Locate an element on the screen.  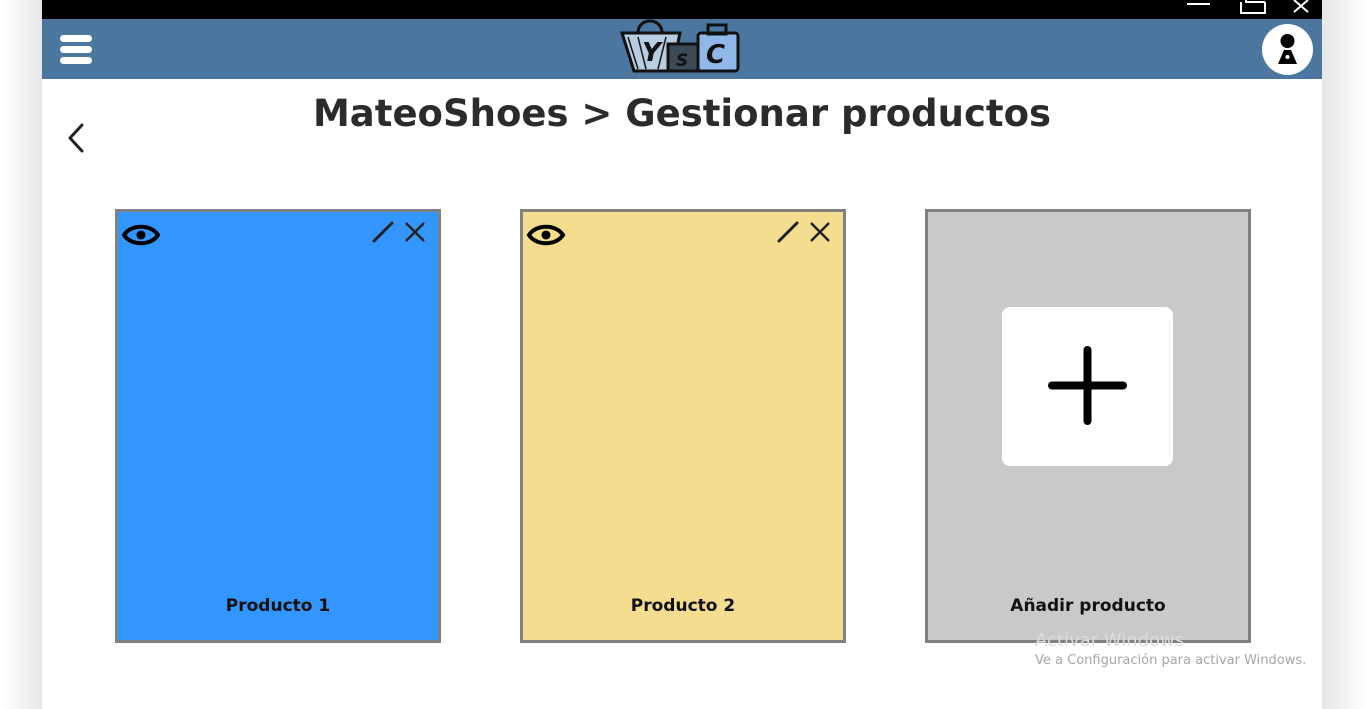
user-profile-button is located at coordinates (1287, 49).